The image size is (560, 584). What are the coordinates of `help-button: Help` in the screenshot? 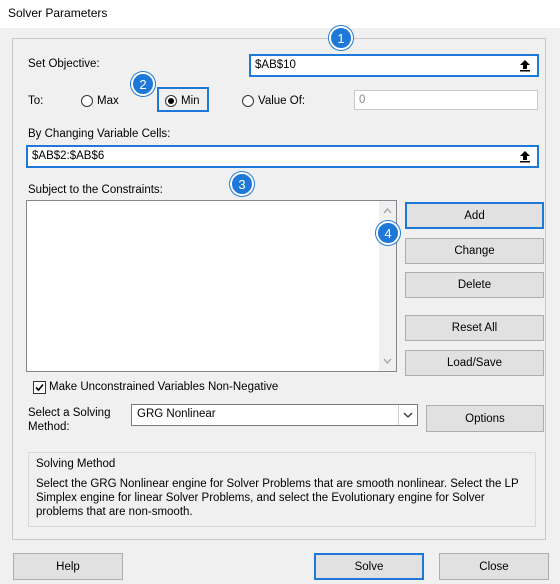 It's located at (68, 566).